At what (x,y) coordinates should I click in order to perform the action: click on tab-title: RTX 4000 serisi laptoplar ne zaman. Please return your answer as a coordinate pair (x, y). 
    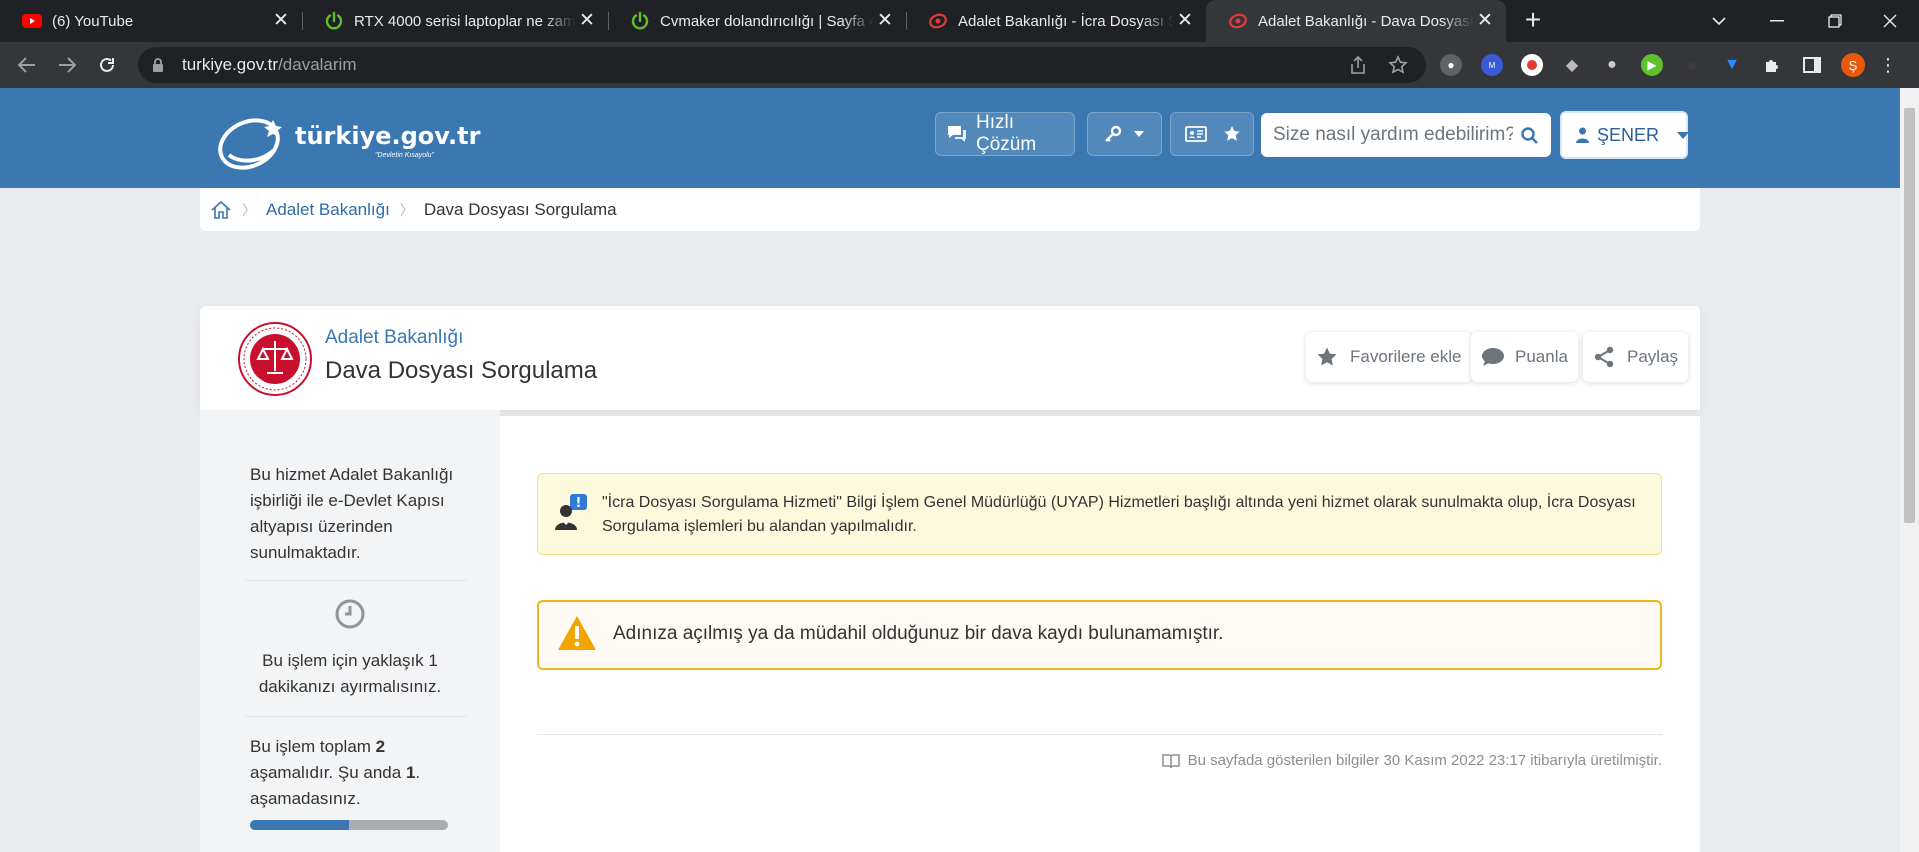
    Looking at the image, I should click on (465, 21).